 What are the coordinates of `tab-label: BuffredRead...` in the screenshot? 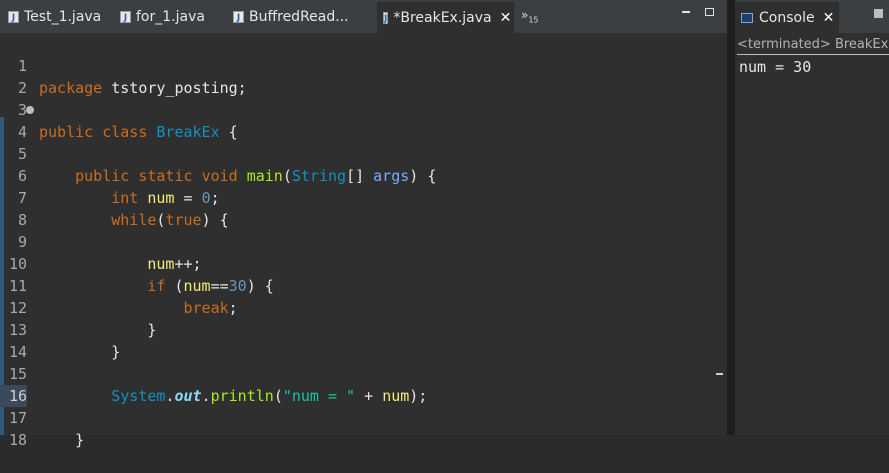 It's located at (299, 17).